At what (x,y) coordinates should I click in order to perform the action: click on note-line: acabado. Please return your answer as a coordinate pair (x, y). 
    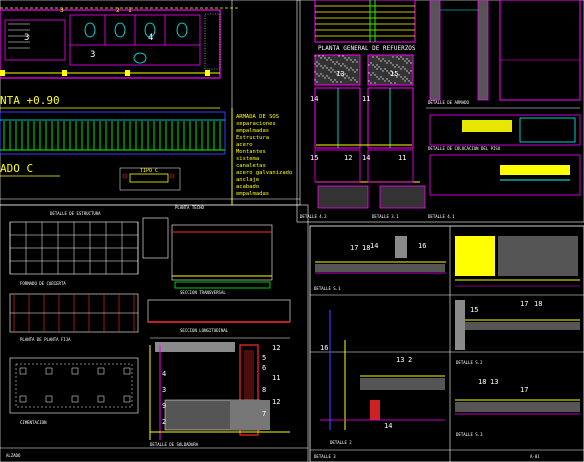
    Looking at the image, I should click on (247, 187).